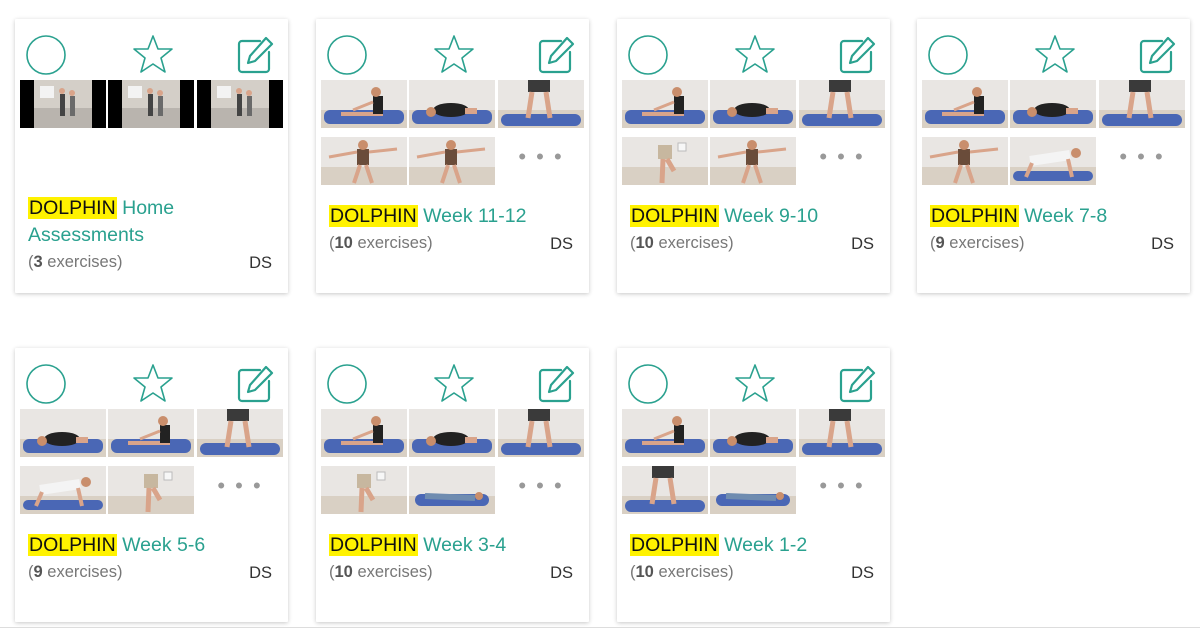 This screenshot has height=632, width=1200. Describe the element at coordinates (464, 545) in the screenshot. I see `program-name-link: Week 3-4` at that location.